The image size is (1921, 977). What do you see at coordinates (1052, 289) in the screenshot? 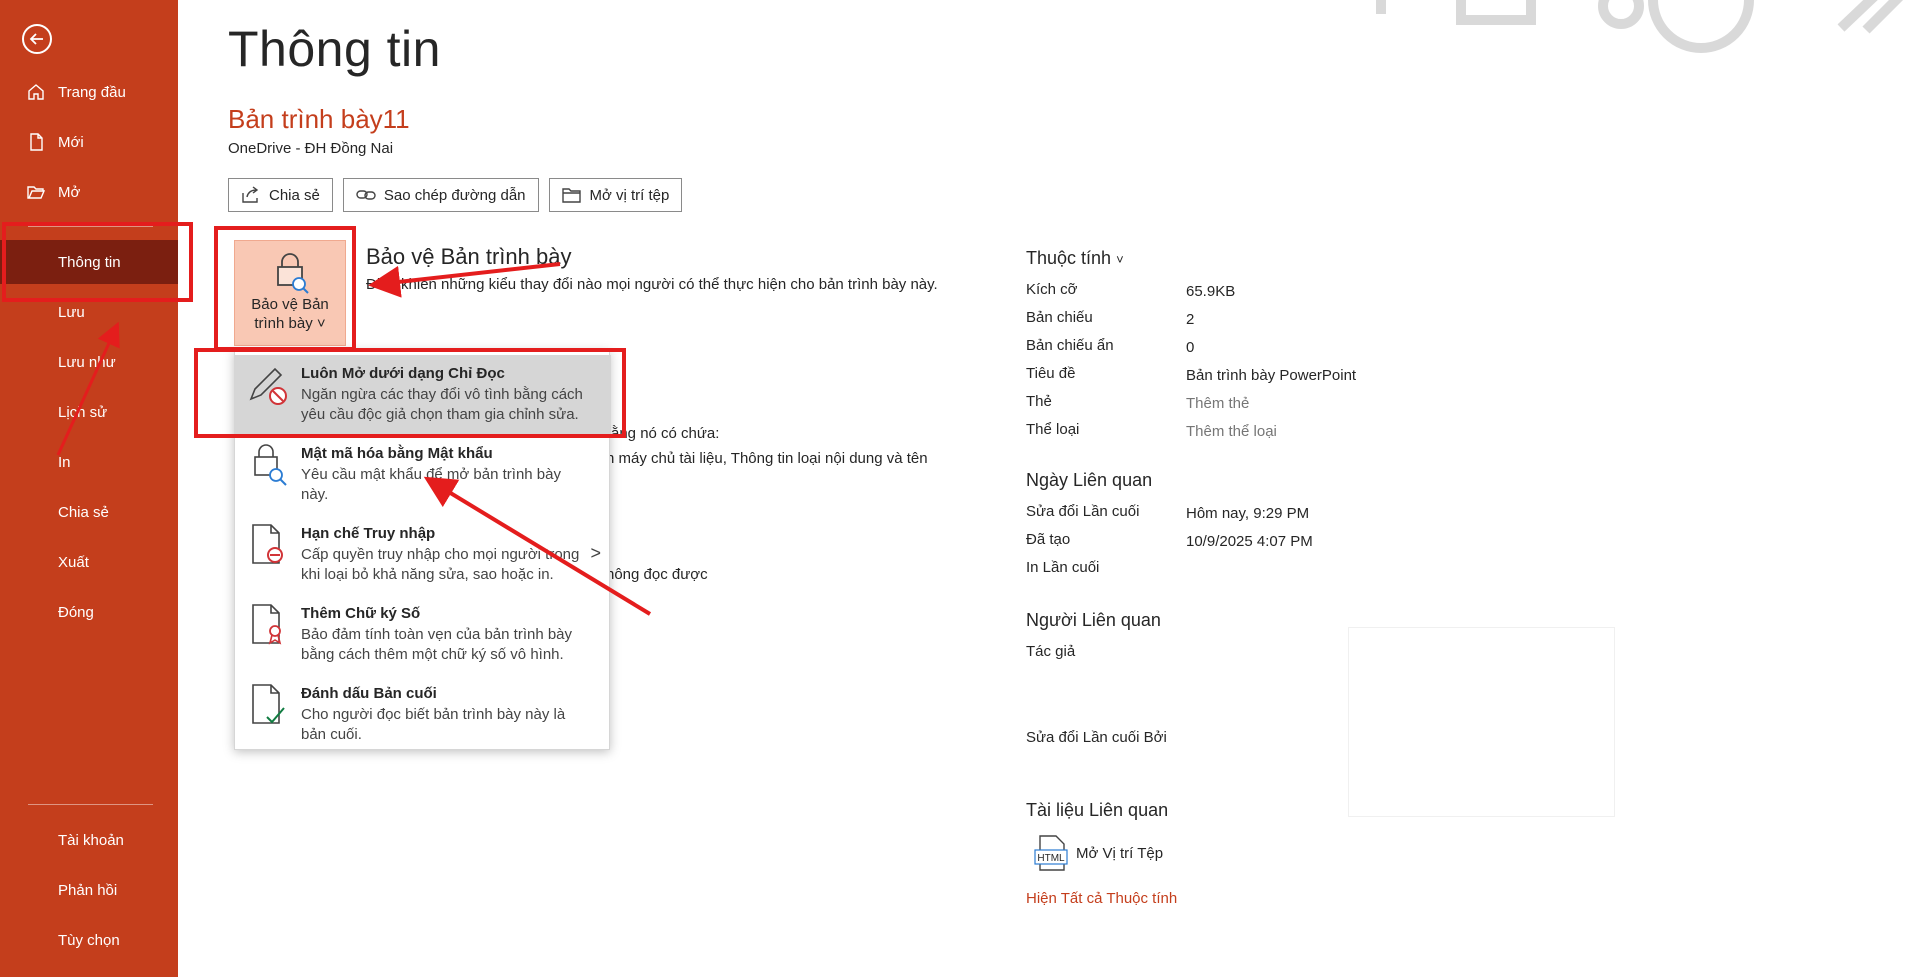
I see `property-key-size: Kích cỡ` at bounding box center [1052, 289].